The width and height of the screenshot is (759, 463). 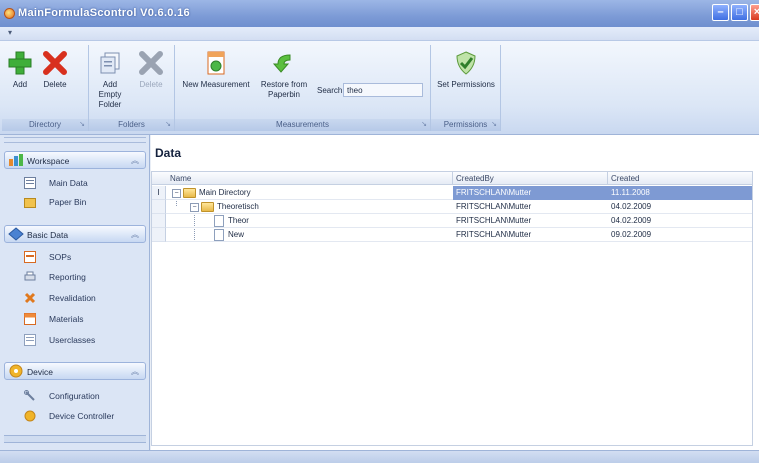 I want to click on printer-icon, so click(x=30, y=276).